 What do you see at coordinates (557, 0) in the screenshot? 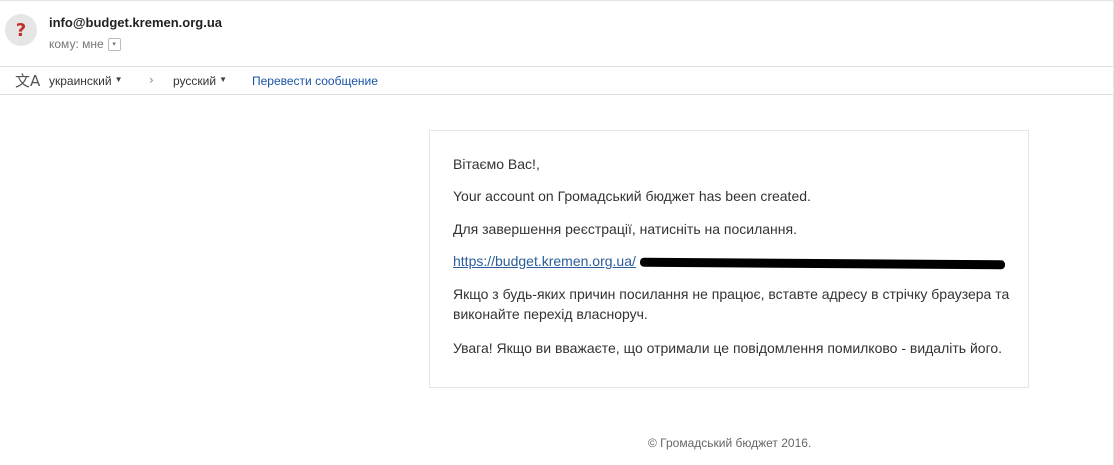
I see `top-border` at bounding box center [557, 0].